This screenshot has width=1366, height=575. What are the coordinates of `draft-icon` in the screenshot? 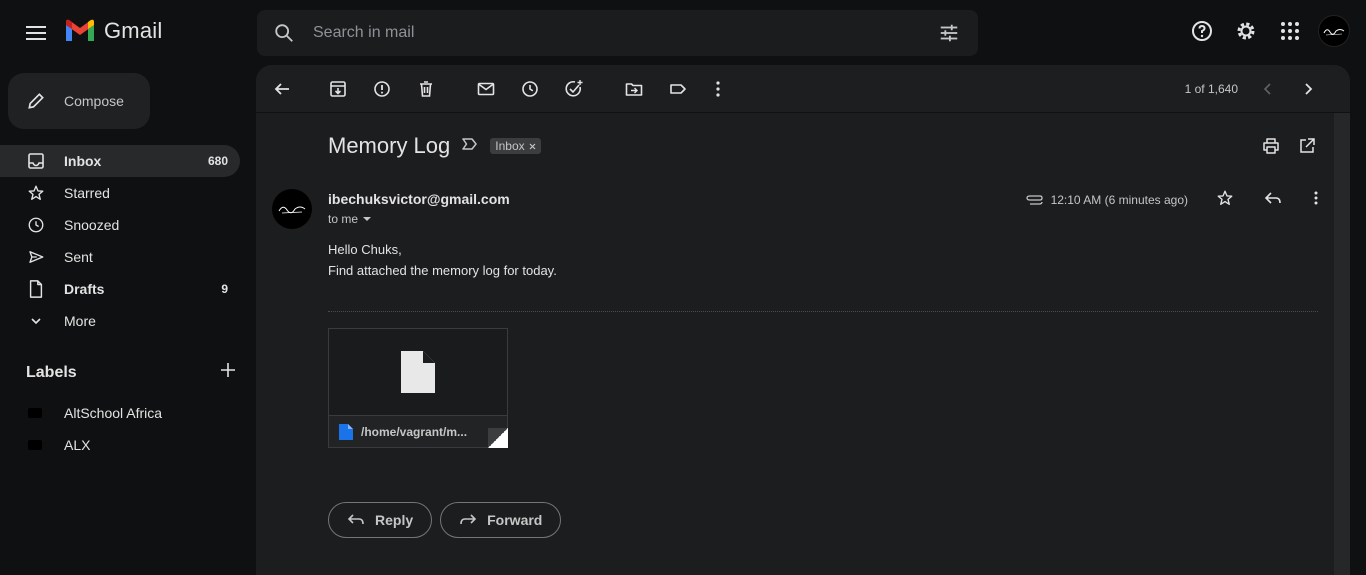 It's located at (36, 289).